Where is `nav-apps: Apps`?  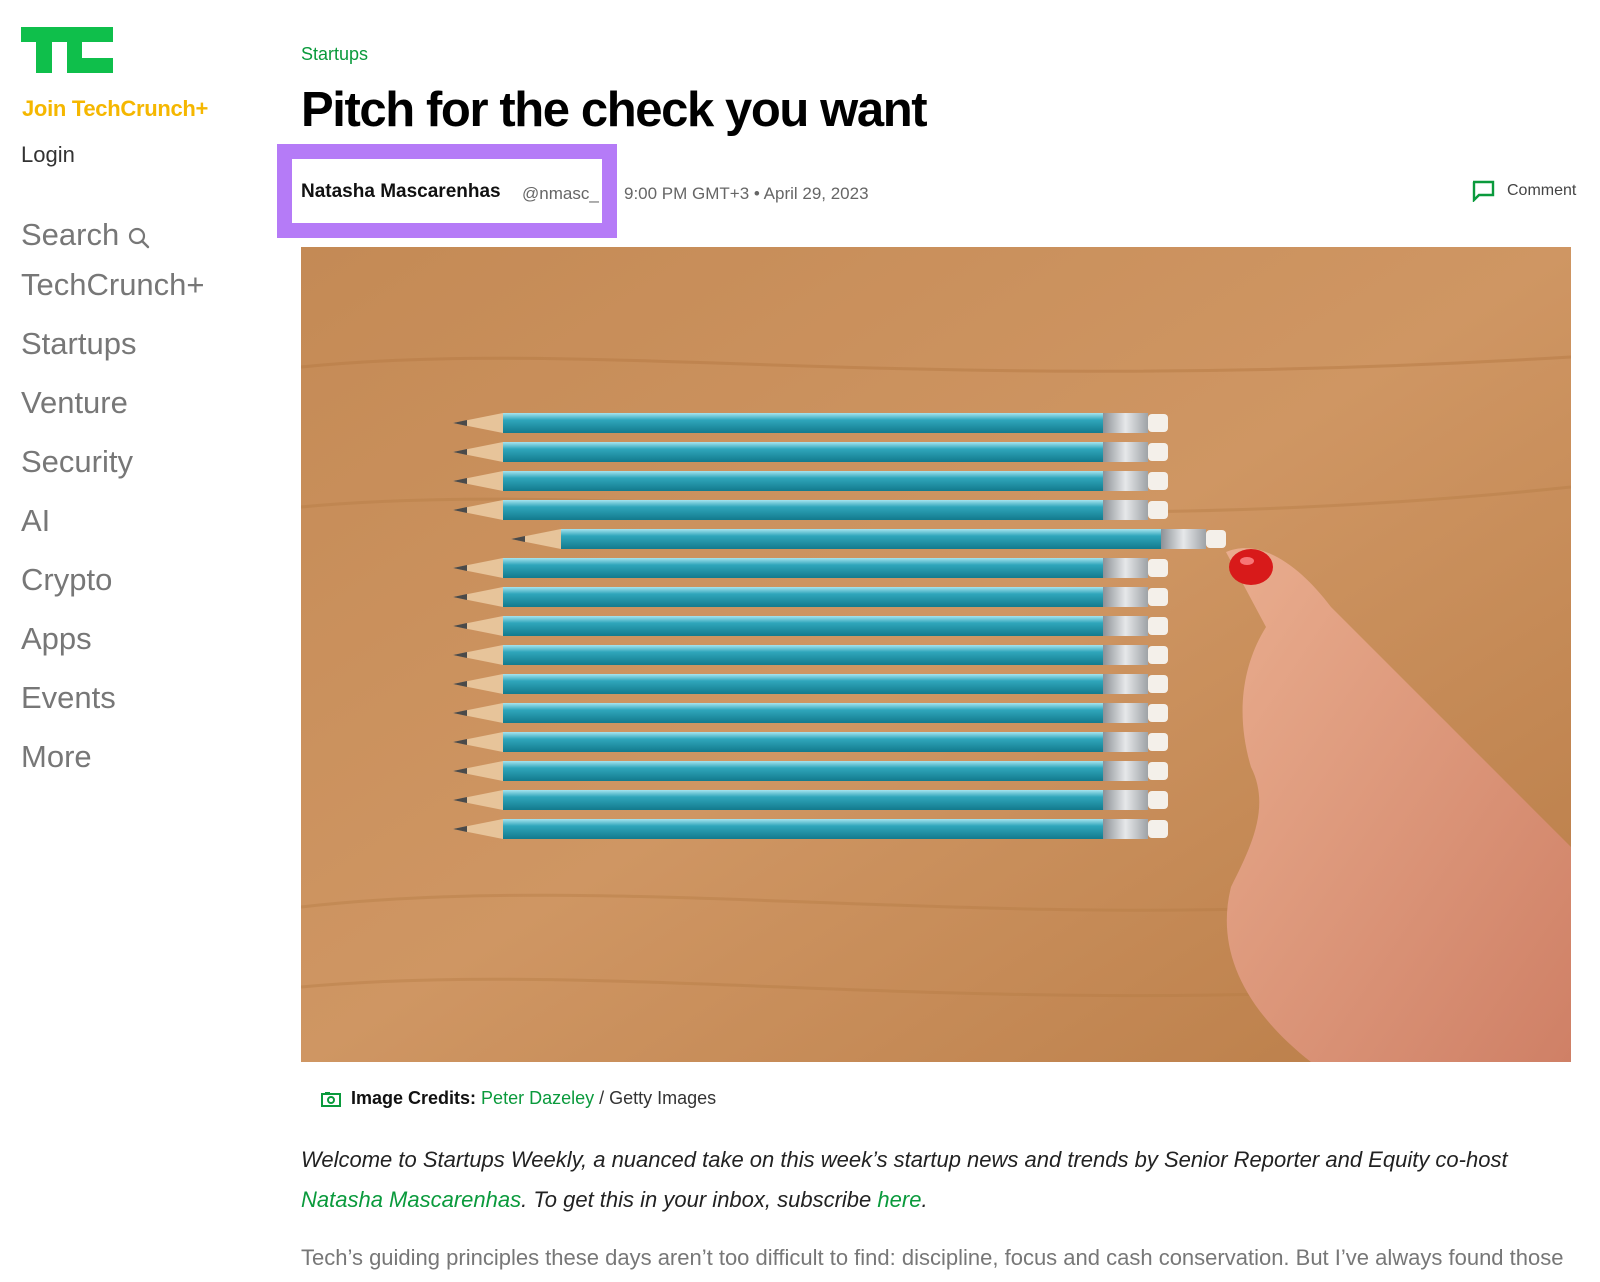 nav-apps: Apps is located at coordinates (113, 650).